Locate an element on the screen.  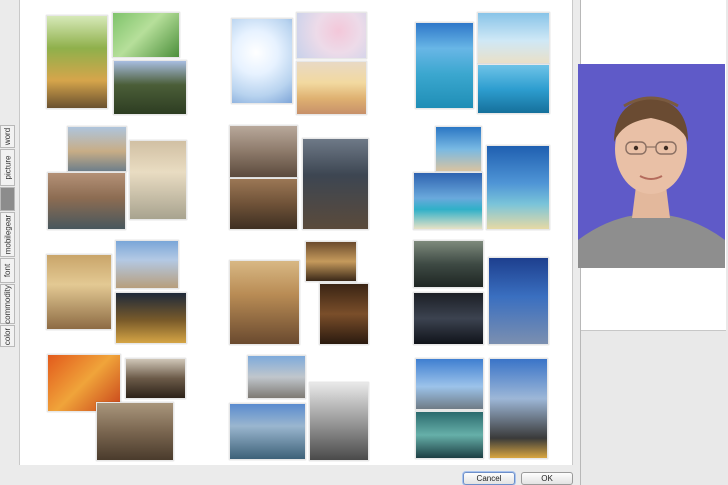
portrait-photo-icon is located at coordinates (651, 166).